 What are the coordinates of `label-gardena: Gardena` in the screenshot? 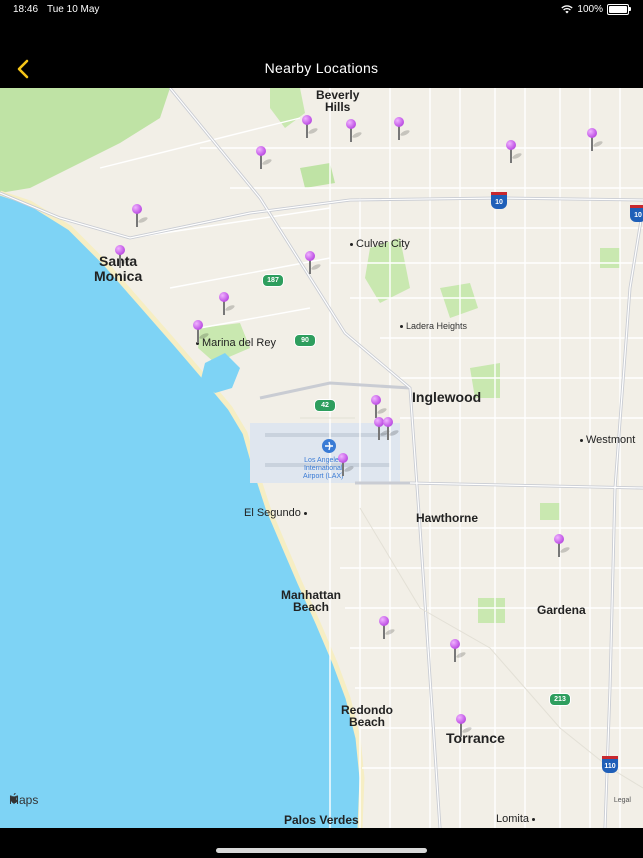 It's located at (561, 610).